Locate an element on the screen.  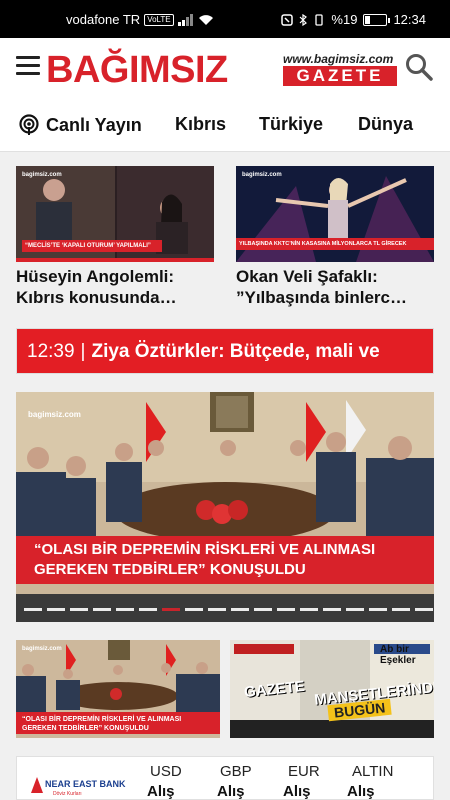
nav-item-dunya: Dünya is located at coordinates (385, 124).